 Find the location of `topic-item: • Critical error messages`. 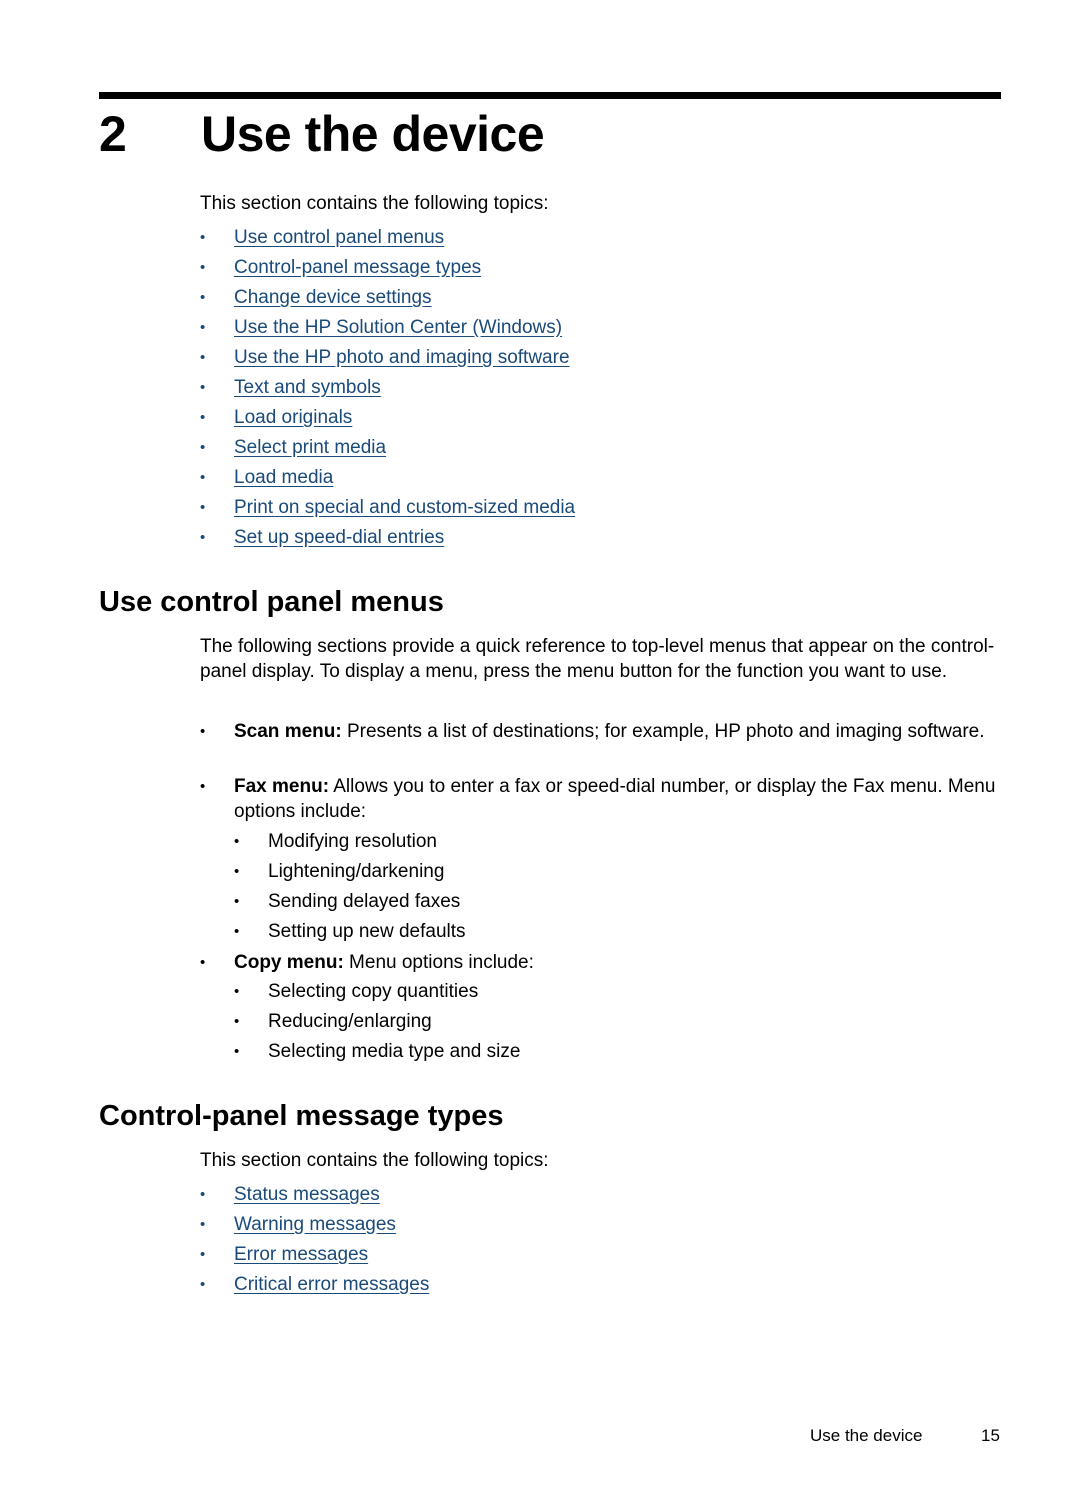

topic-item: • Critical error messages is located at coordinates (314, 1285).